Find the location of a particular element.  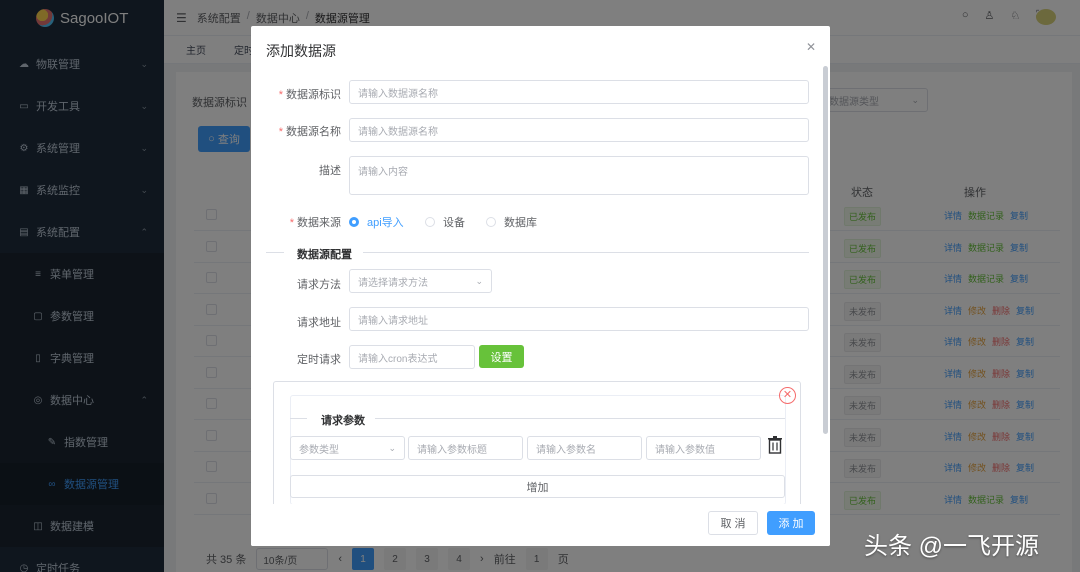

method-placeholder: 请选择请求方法 is located at coordinates (393, 283).